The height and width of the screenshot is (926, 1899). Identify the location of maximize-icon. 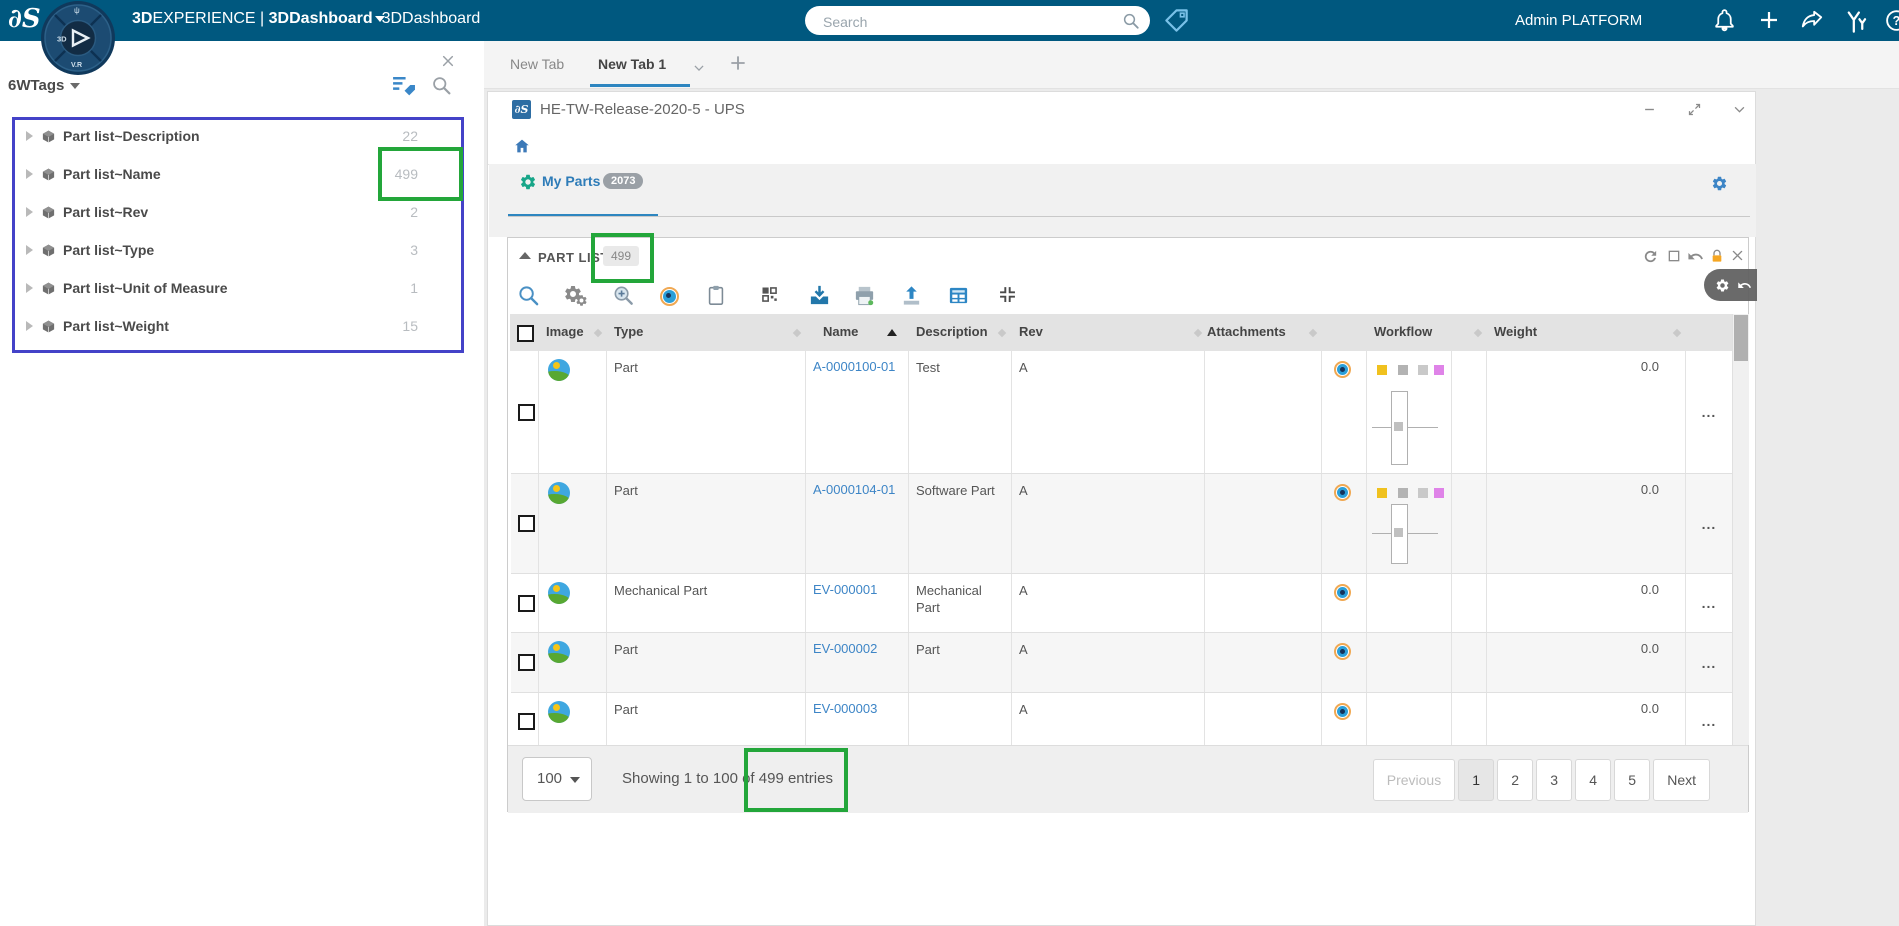
(1674, 256).